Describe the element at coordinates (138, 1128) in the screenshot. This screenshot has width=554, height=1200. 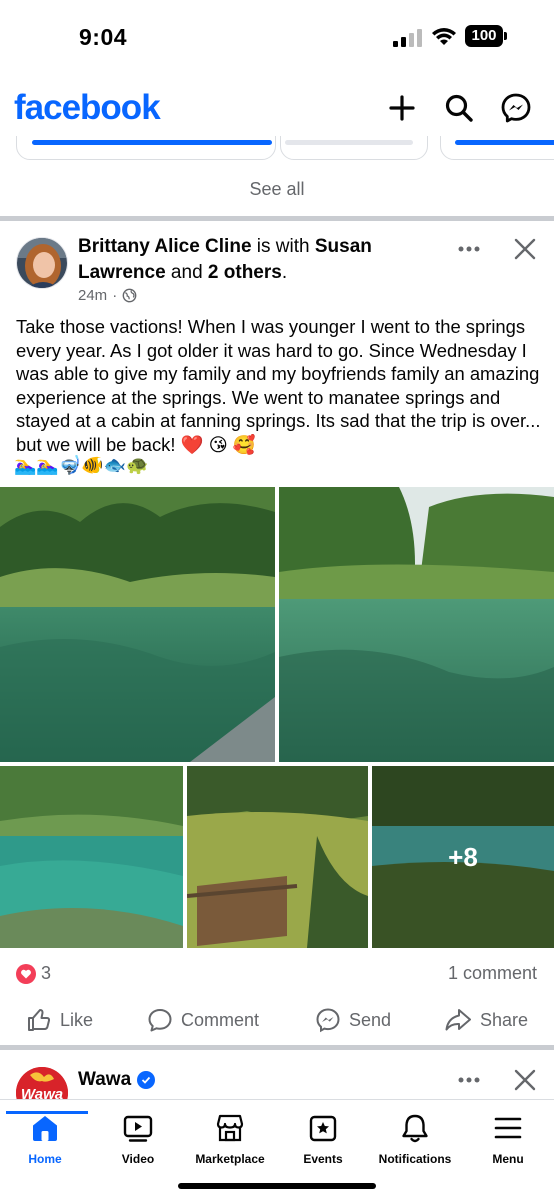
I see `video-icon` at that location.